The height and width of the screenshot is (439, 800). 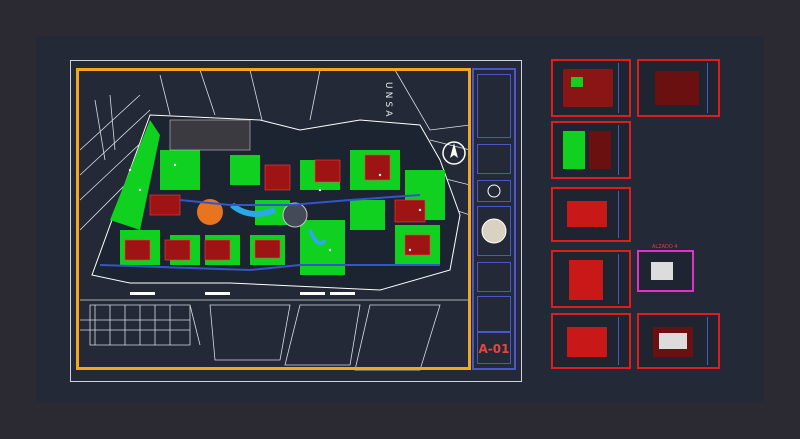 I want to click on sheet-code: A-01, so click(x=494, y=348).